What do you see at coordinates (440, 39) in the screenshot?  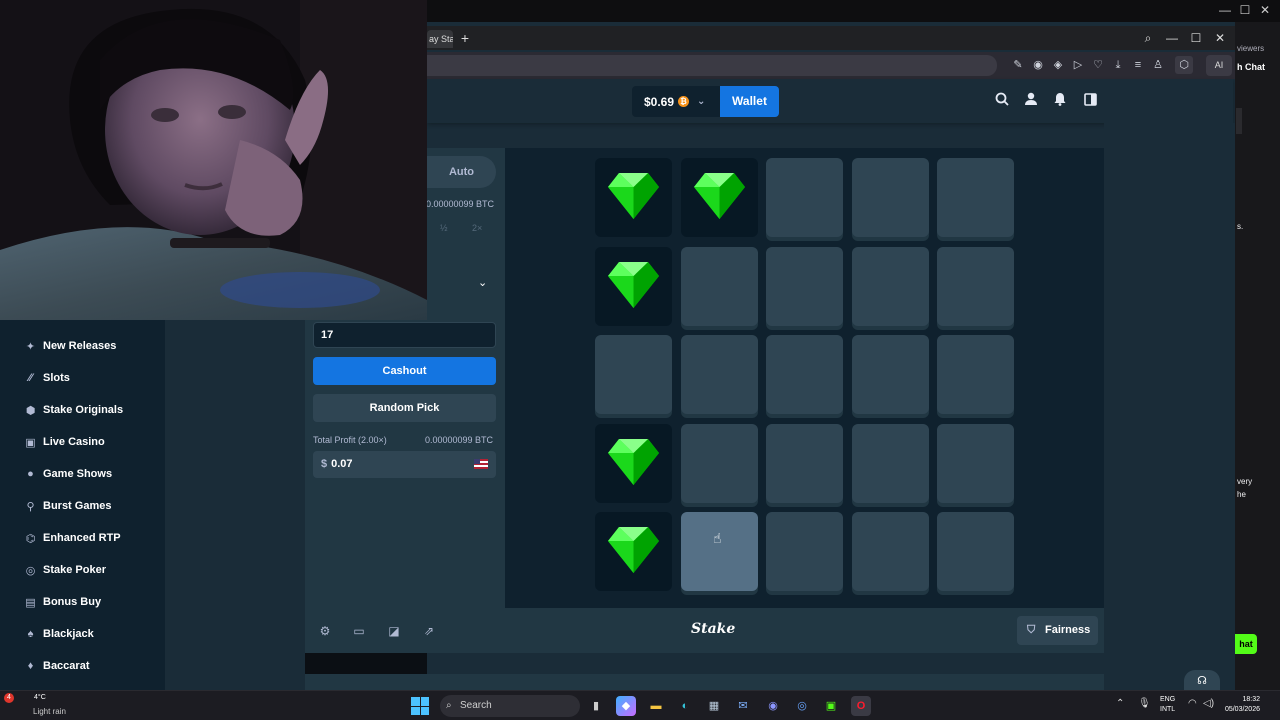 I see `browser-tab: ay Sta` at bounding box center [440, 39].